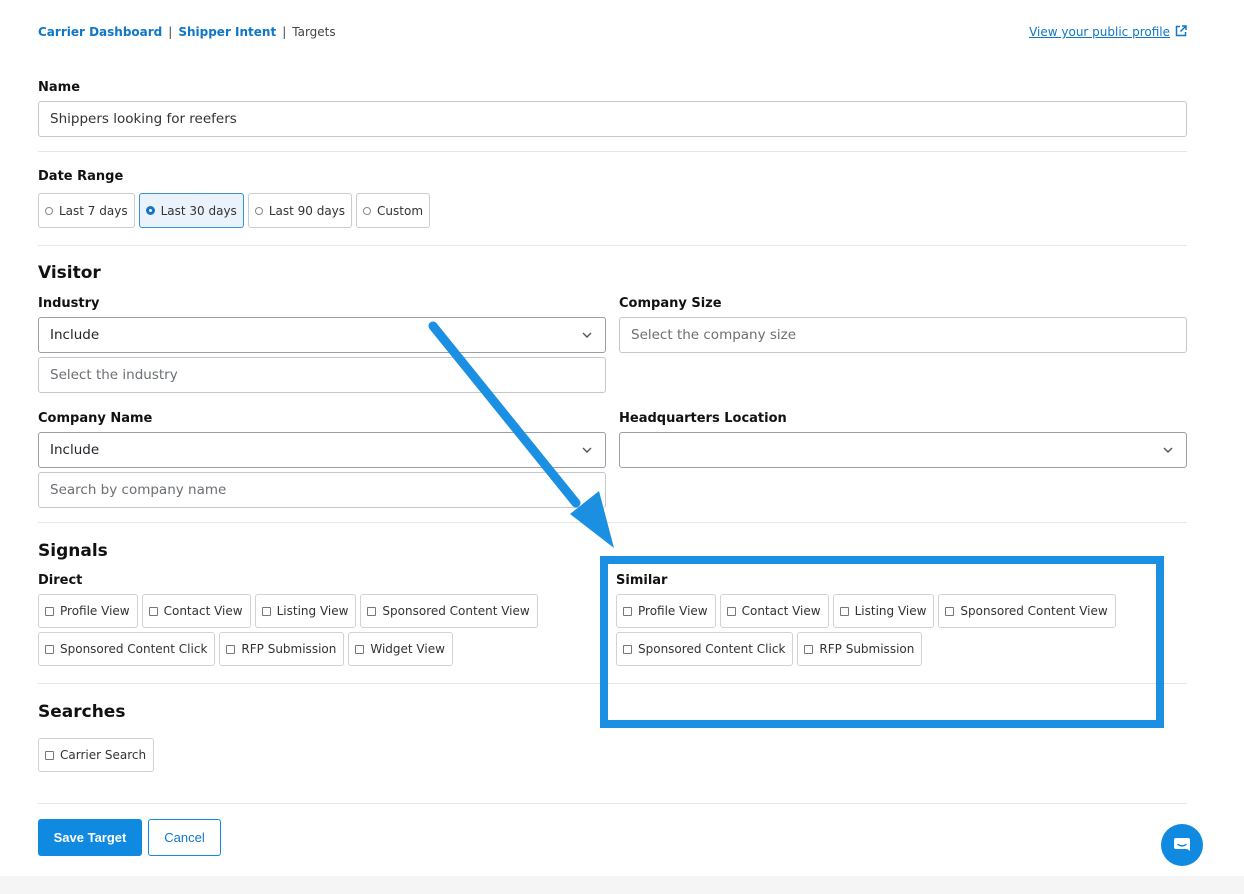 Image resolution: width=1244 pixels, height=894 pixels. What do you see at coordinates (1181, 32) in the screenshot?
I see `external-link-icon` at bounding box center [1181, 32].